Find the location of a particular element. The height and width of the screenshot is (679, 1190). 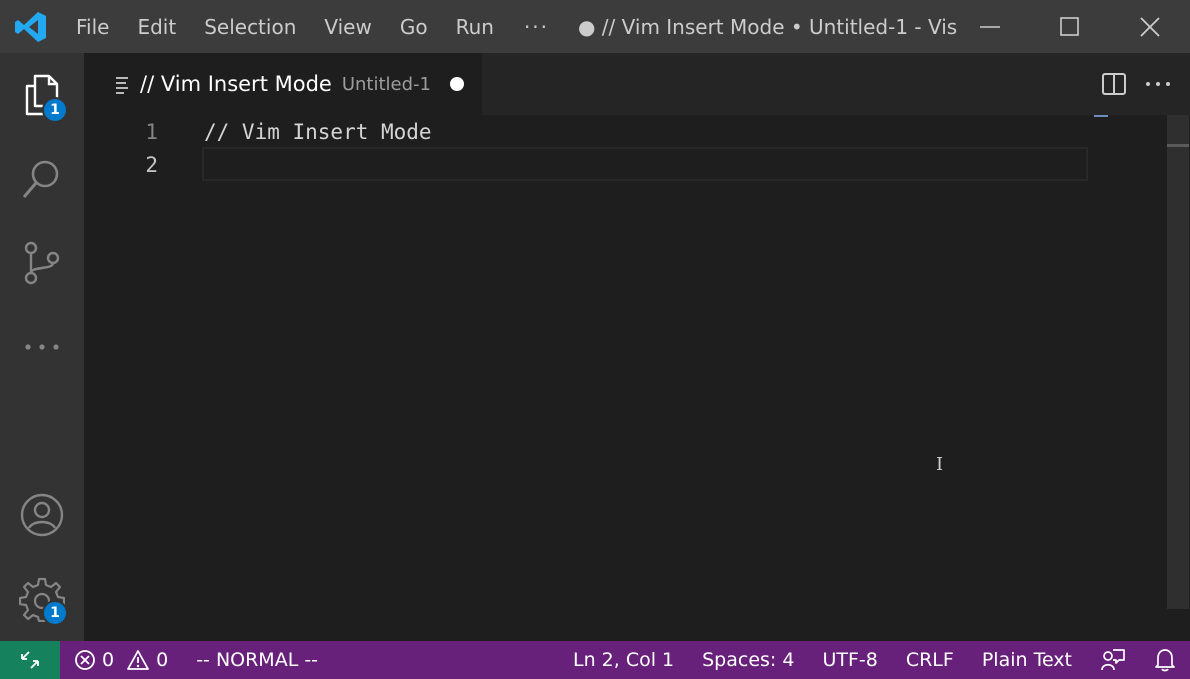

window-controls is located at coordinates (1070, 26).